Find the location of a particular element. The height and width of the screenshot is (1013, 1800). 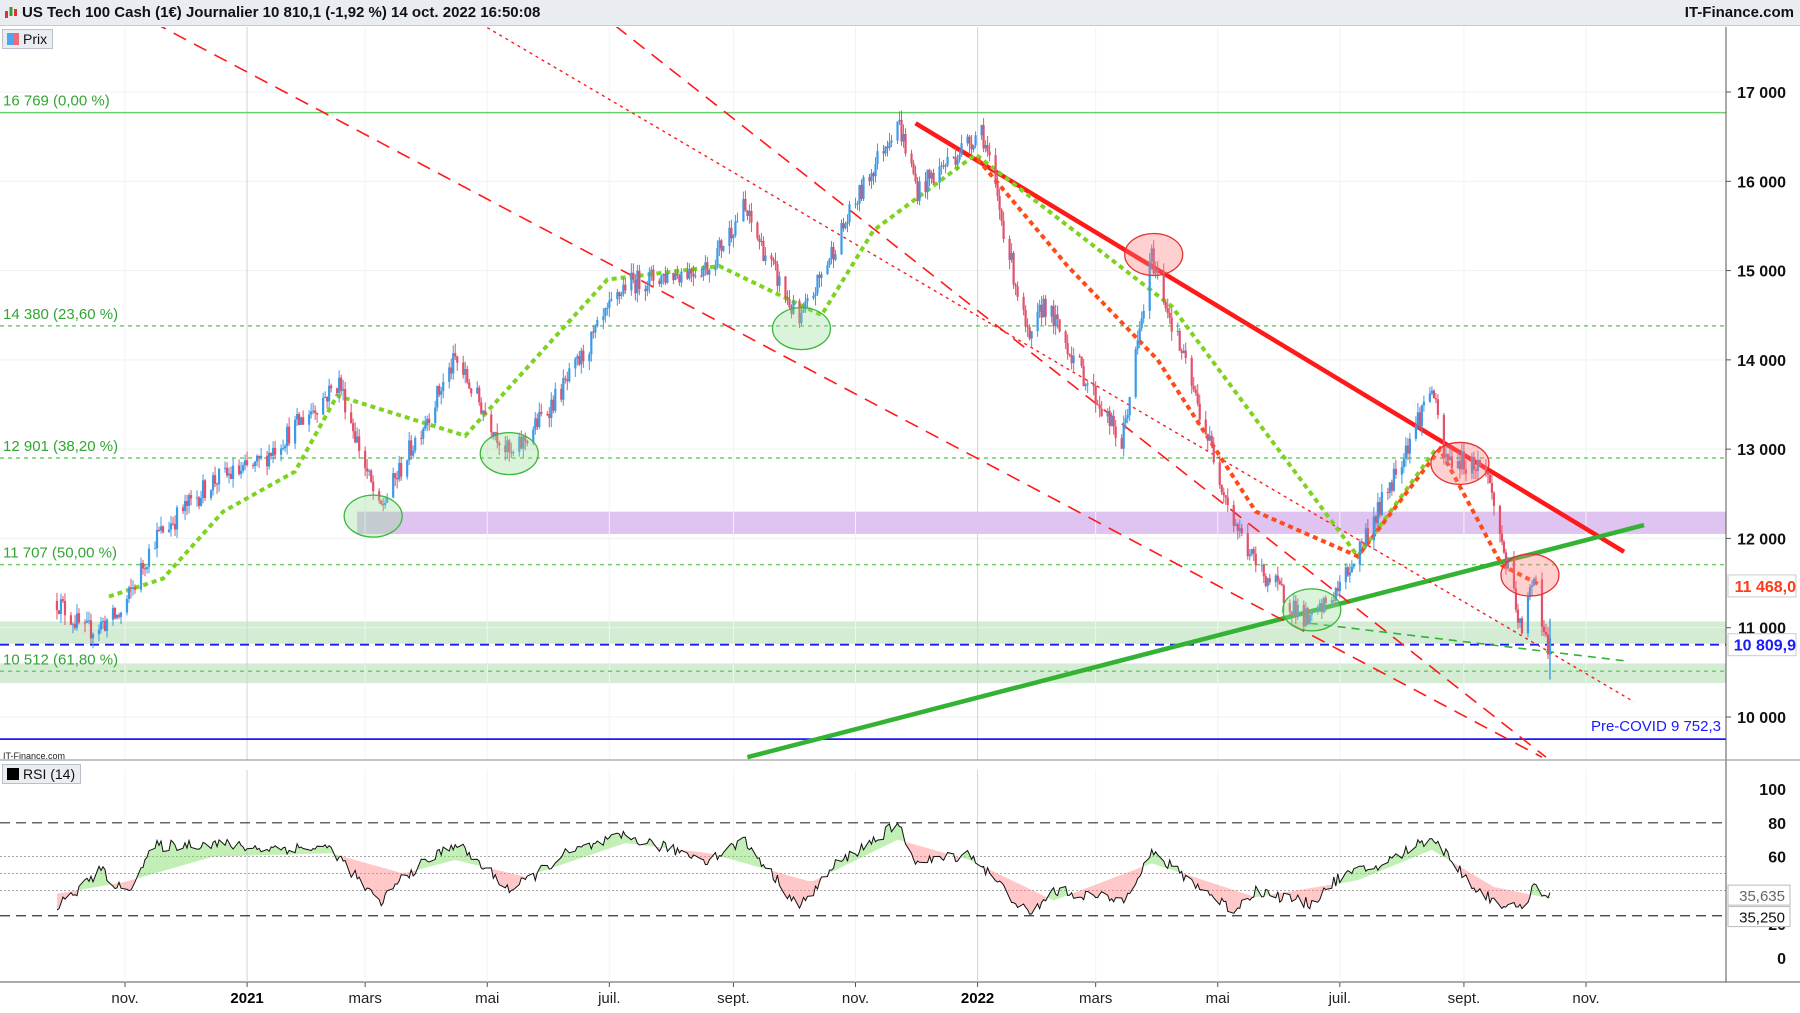

price-legend: Prix is located at coordinates (28, 39).